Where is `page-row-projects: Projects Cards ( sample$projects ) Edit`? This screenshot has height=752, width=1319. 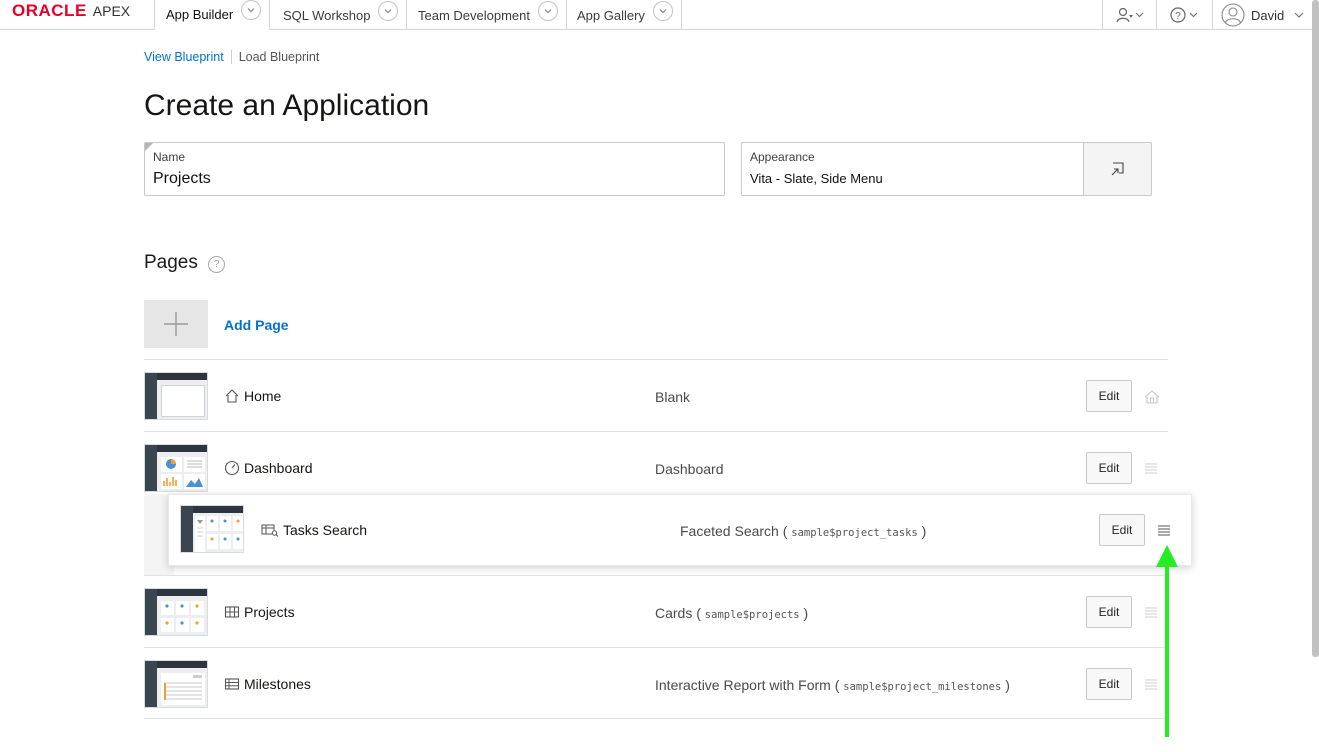 page-row-projects: Projects Cards ( sample$projects ) Edit is located at coordinates (656, 611).